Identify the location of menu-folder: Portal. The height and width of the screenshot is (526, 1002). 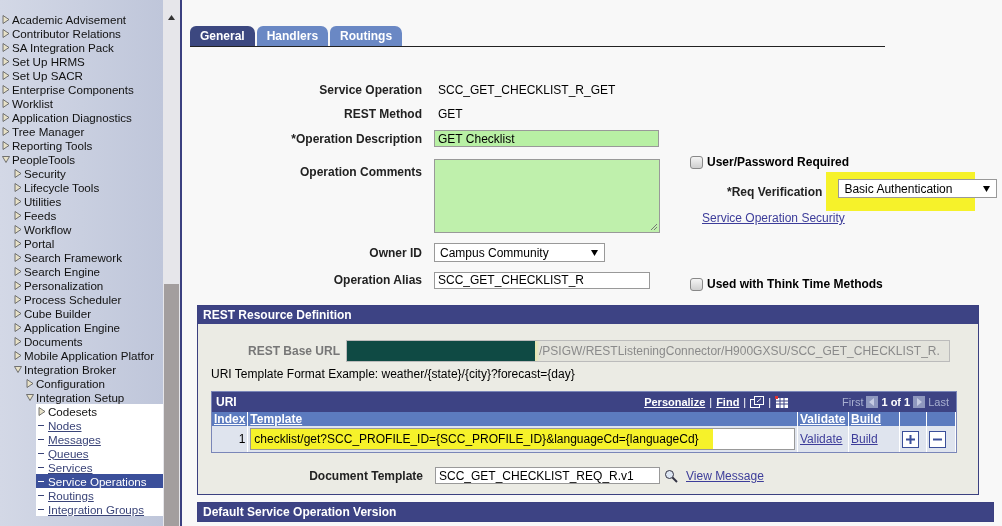
(39, 243).